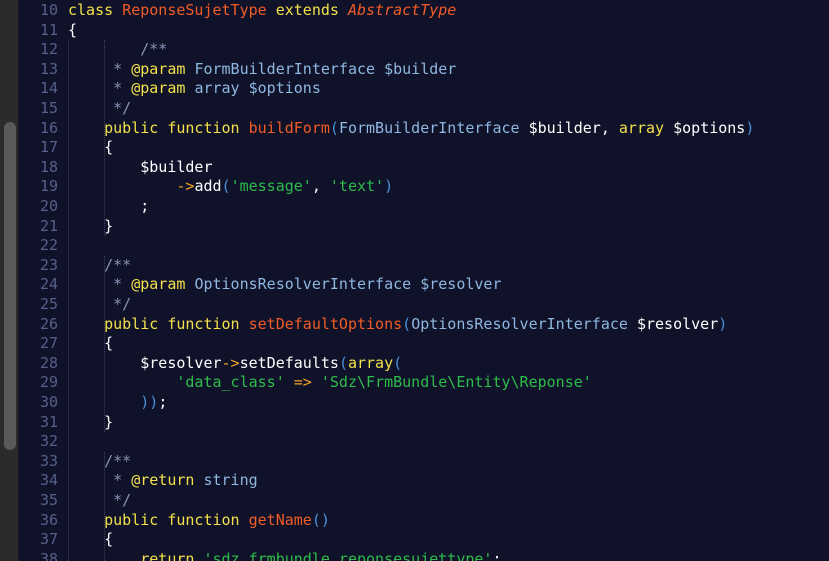 This screenshot has width=829, height=561. Describe the element at coordinates (48, 147) in the screenshot. I see `line-number: 17` at that location.